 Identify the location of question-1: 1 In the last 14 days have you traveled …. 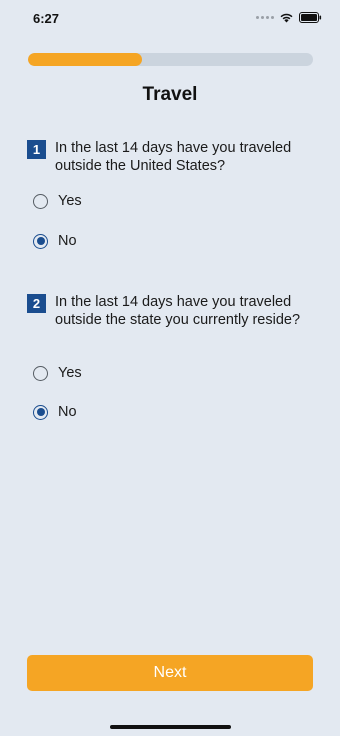
(172, 194).